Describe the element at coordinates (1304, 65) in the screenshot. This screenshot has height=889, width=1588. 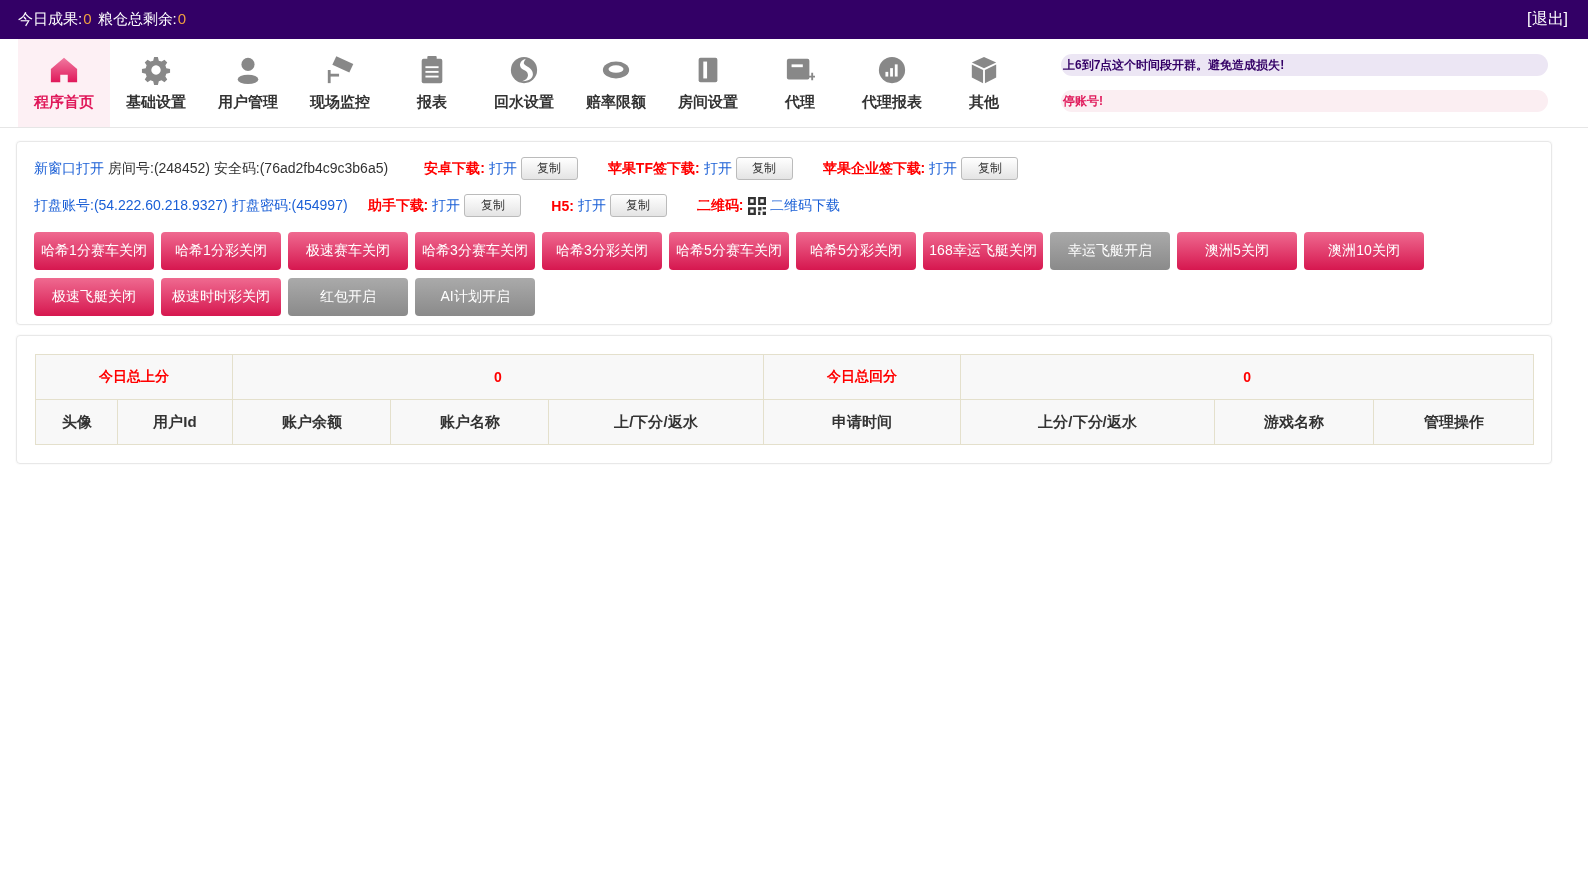
I see `notice-banner: 上6到7点这个时间段开群。避免造成损失!` at that location.